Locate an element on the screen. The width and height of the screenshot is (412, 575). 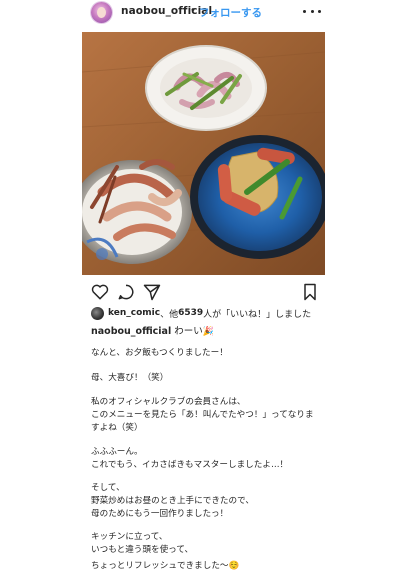
caption-head-text: わーい is located at coordinates (188, 331).